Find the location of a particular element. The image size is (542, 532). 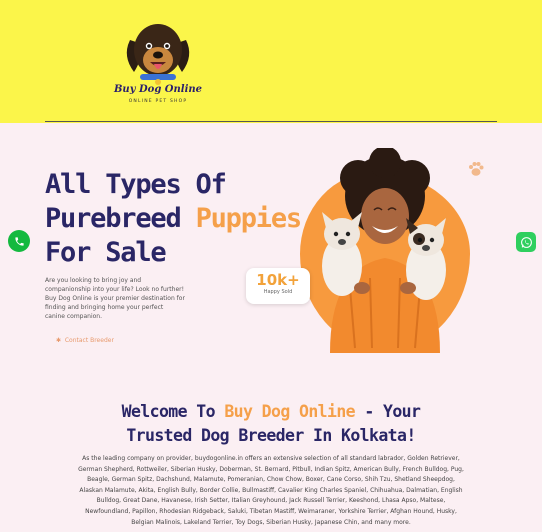

whatsapp-icon is located at coordinates (526, 242).